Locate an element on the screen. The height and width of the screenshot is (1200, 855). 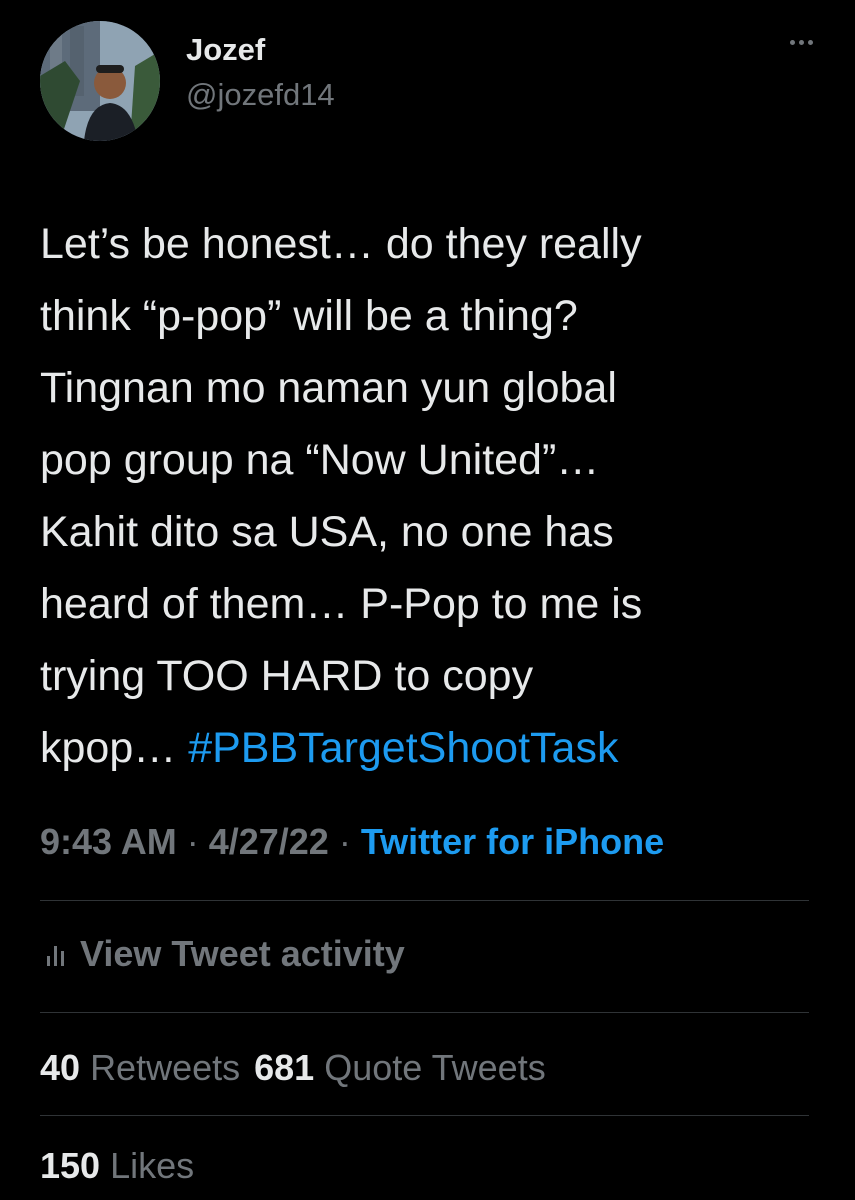
retweets-link: 40 Retweets is located at coordinates (140, 1067).